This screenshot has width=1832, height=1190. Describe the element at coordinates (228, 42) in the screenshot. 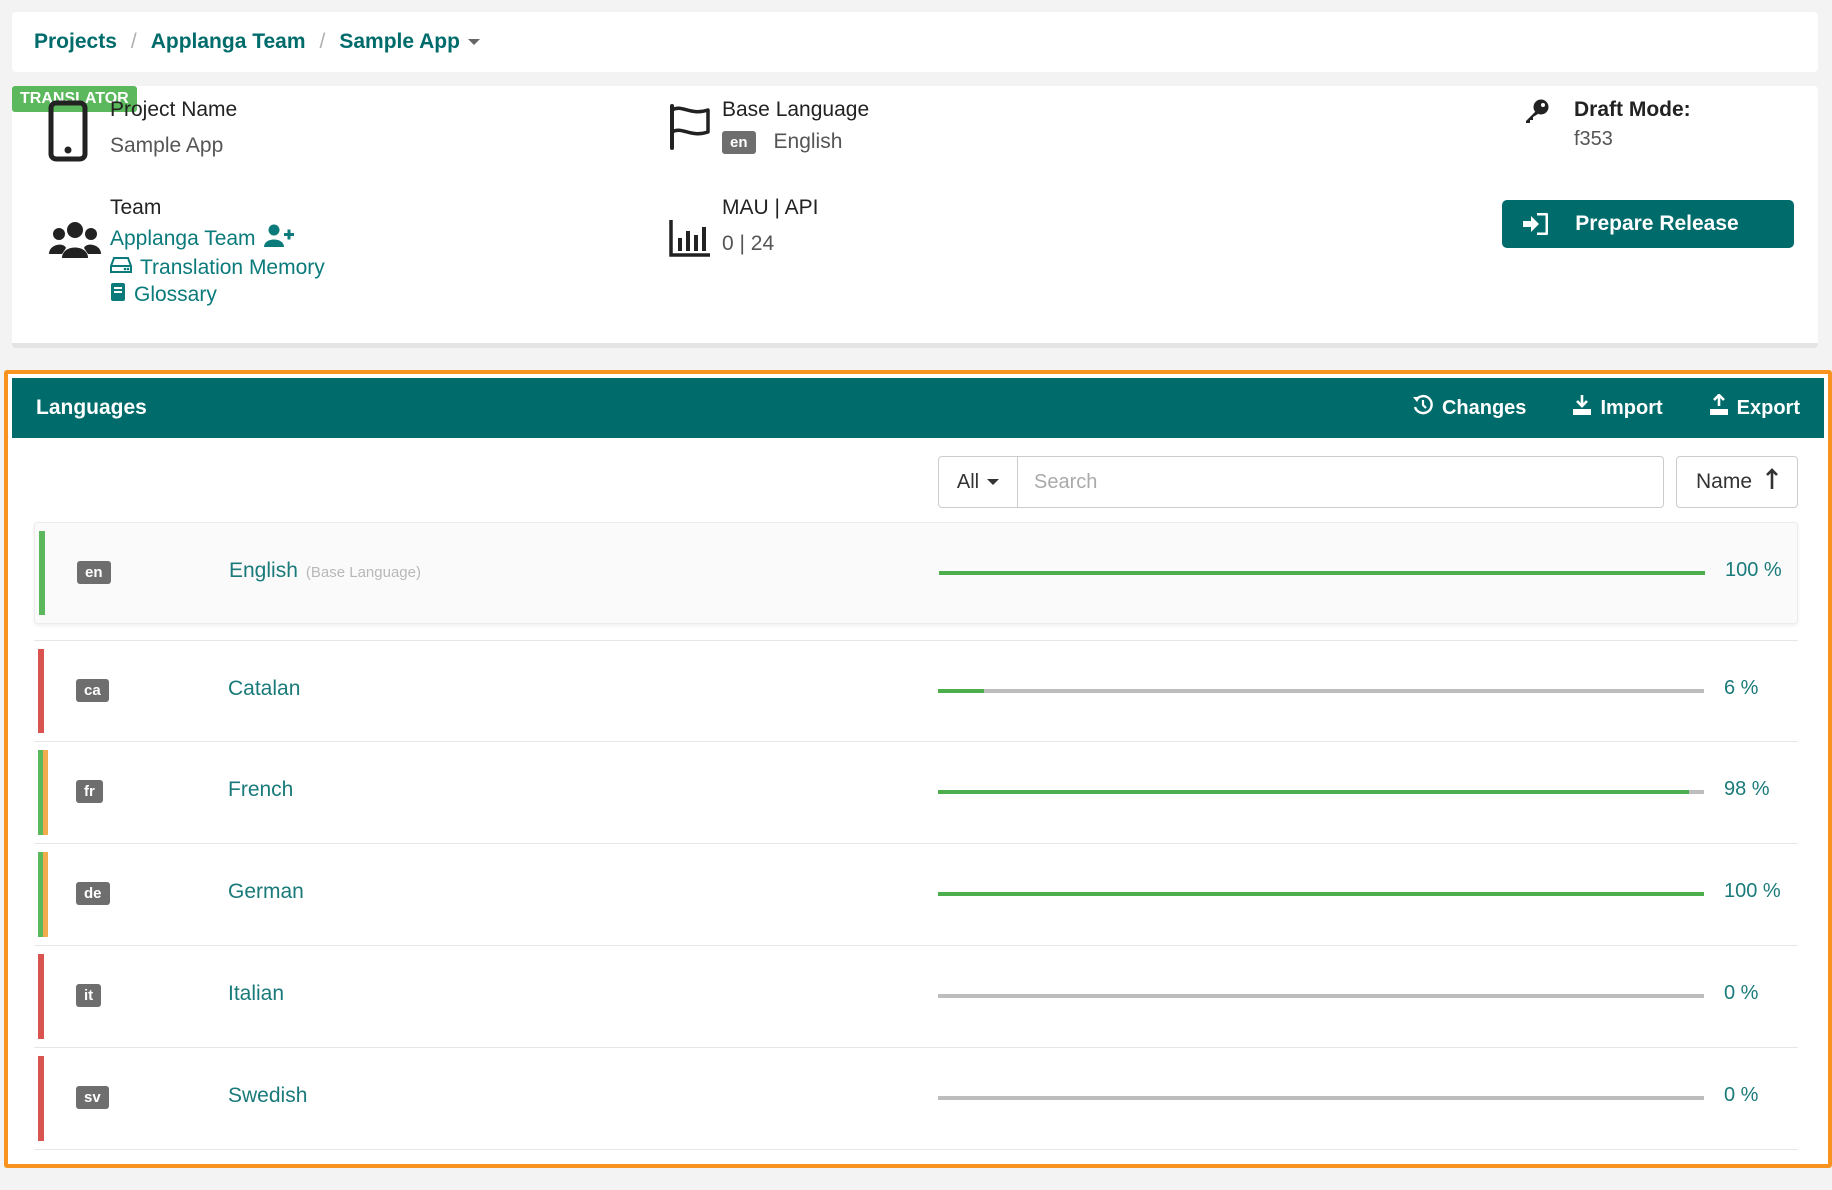

I see `breadcrumb-team: Applanga Team` at that location.